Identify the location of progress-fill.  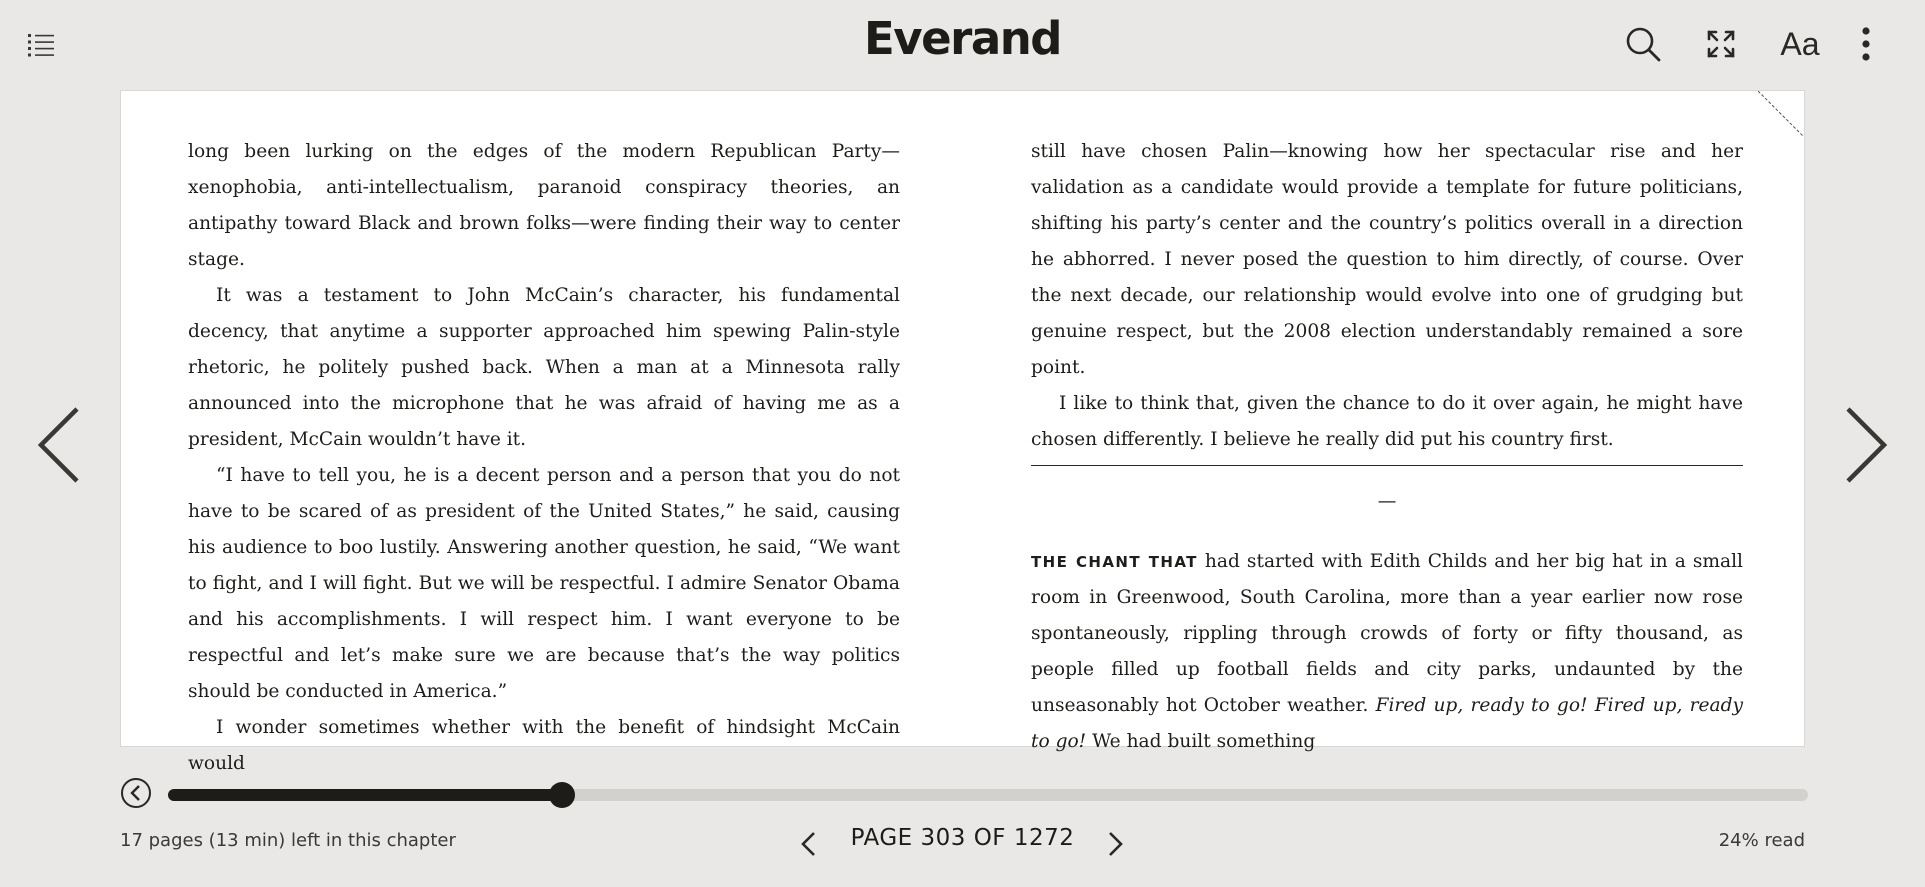
(365, 795).